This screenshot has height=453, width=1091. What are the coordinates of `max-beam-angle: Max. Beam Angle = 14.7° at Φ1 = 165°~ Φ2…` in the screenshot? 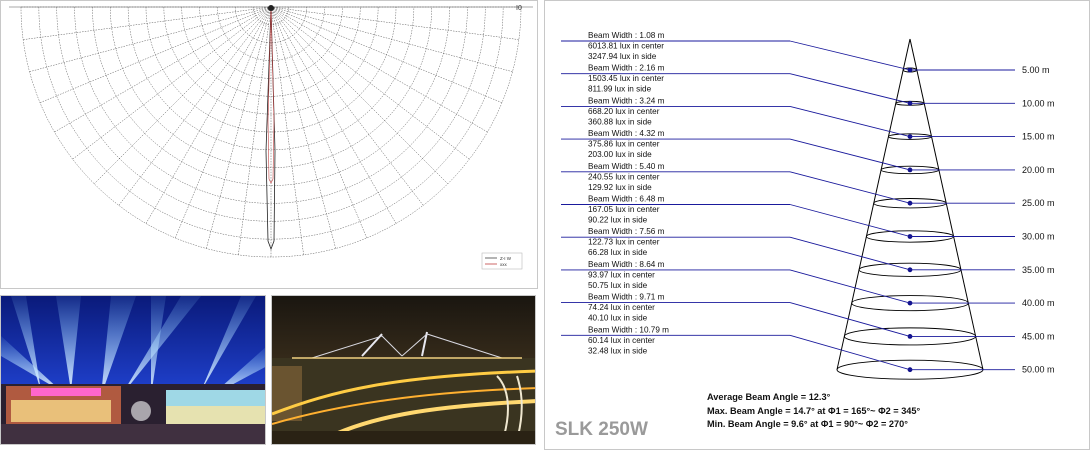 It's located at (814, 411).